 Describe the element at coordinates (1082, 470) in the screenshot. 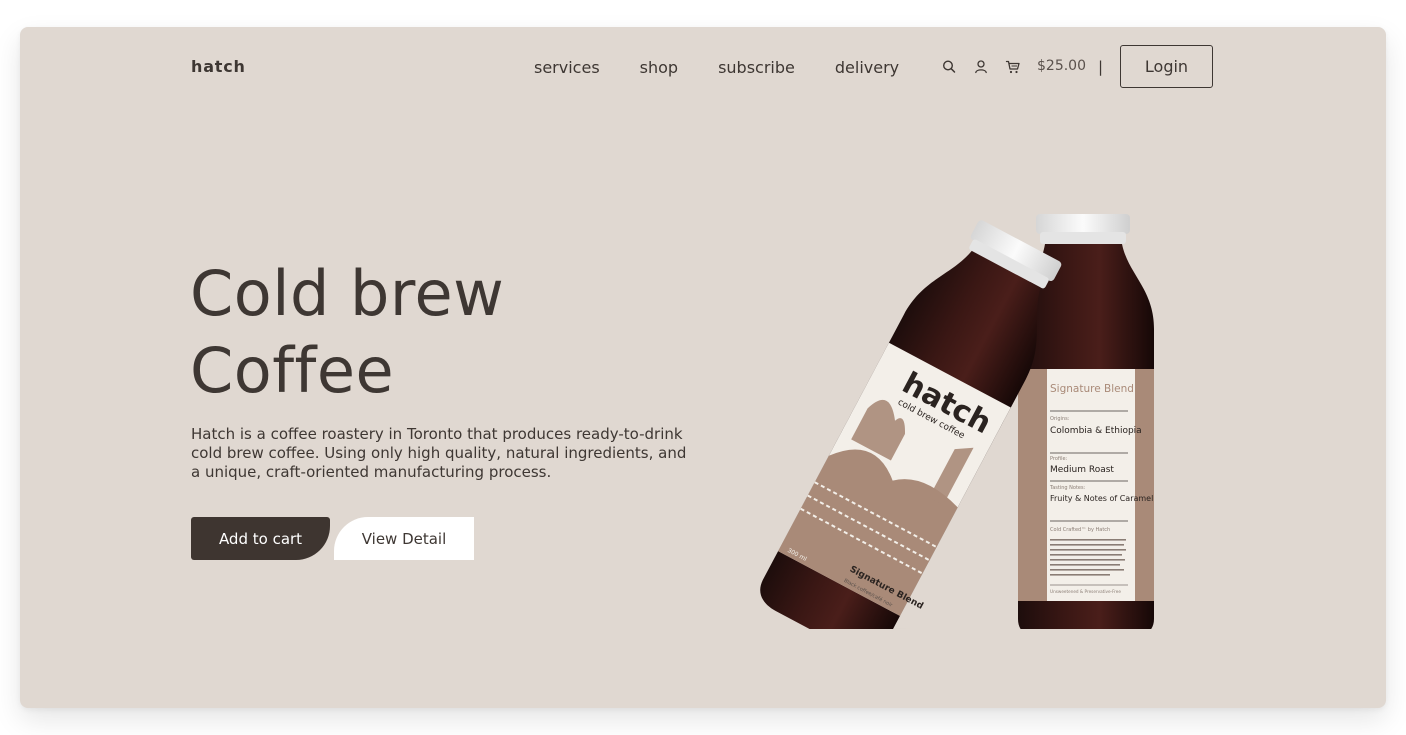

I see `right-profile: Medium Roast` at that location.